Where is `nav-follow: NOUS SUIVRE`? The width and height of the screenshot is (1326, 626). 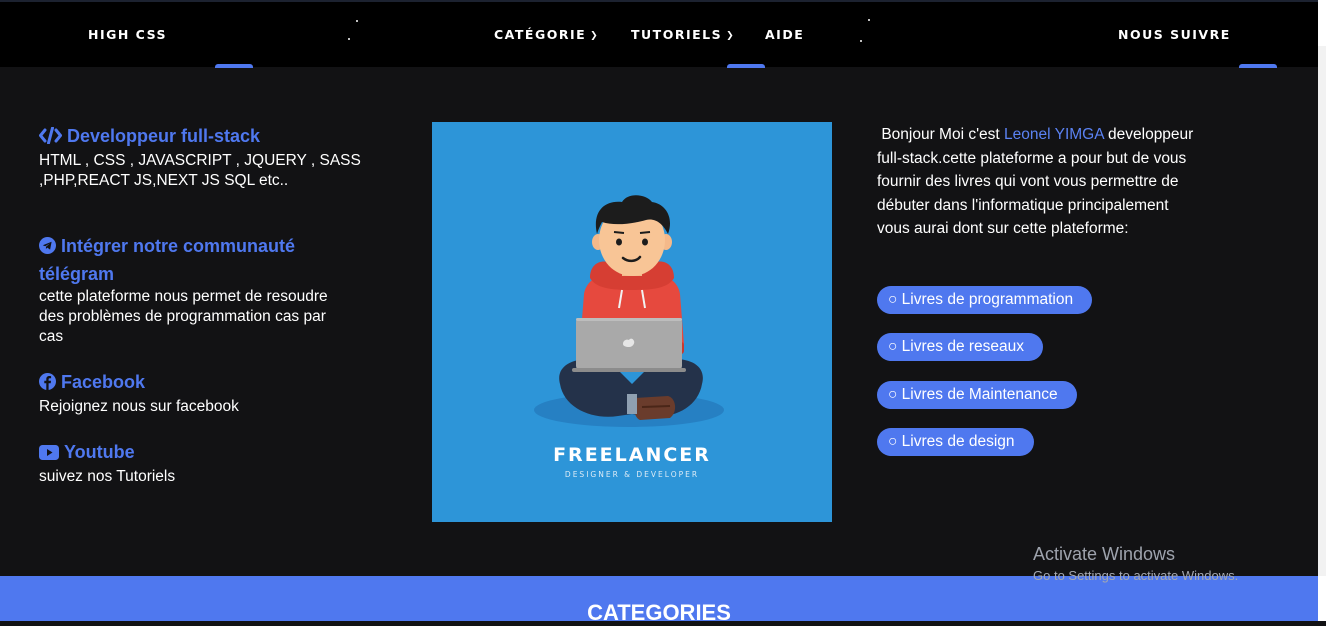
nav-follow: NOUS SUIVRE is located at coordinates (1174, 34).